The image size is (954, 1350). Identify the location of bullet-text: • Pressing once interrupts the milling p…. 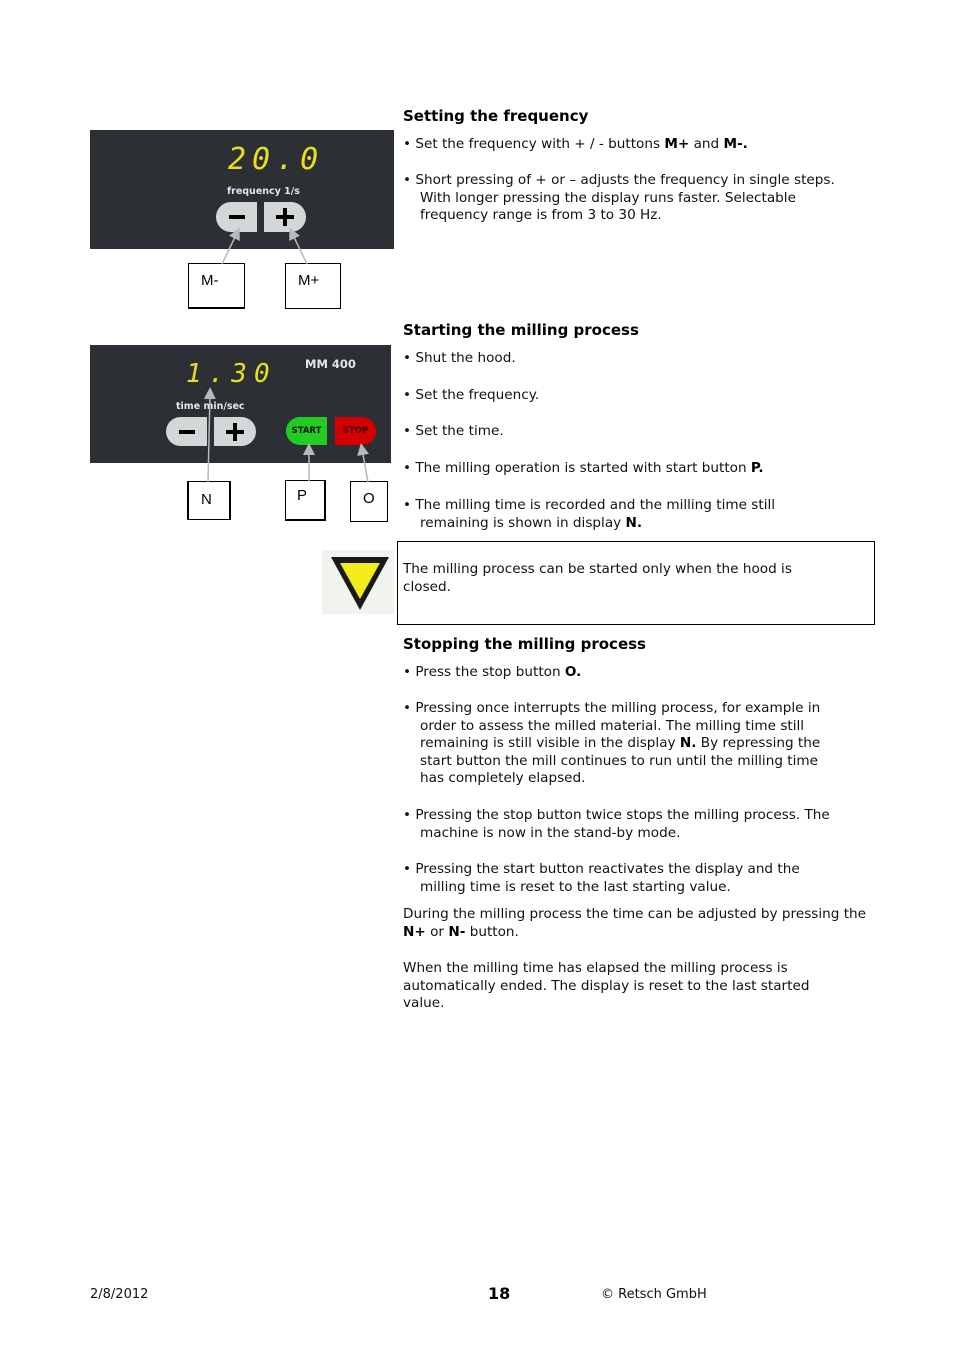
(612, 708).